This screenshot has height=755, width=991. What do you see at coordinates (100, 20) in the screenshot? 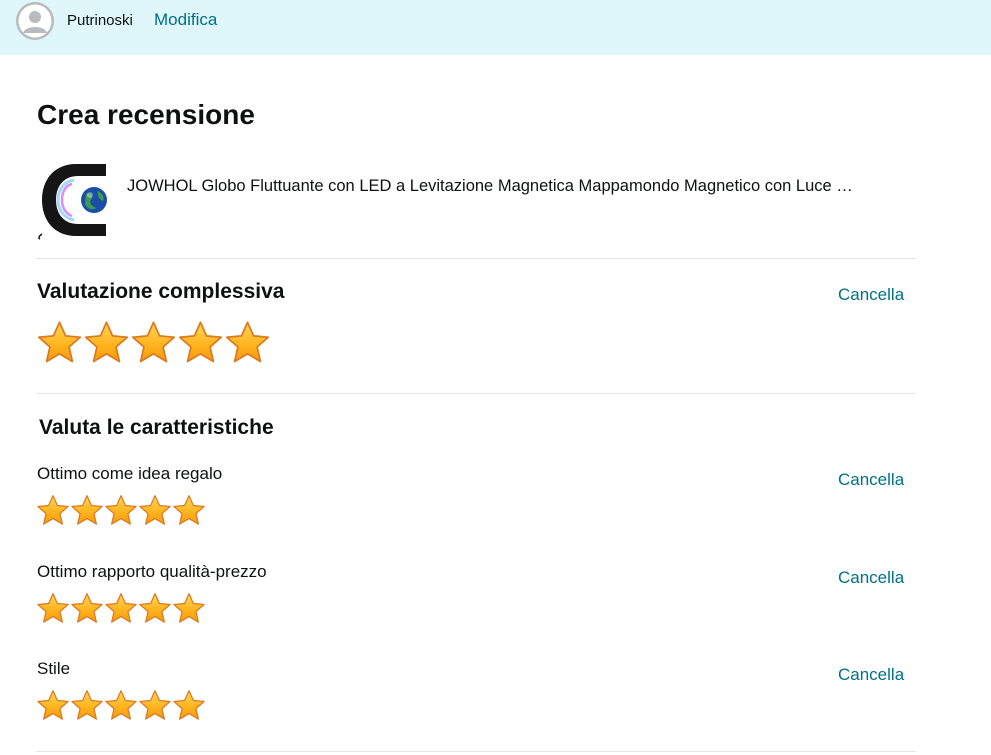
I see `profile-username: Putrinoski` at bounding box center [100, 20].